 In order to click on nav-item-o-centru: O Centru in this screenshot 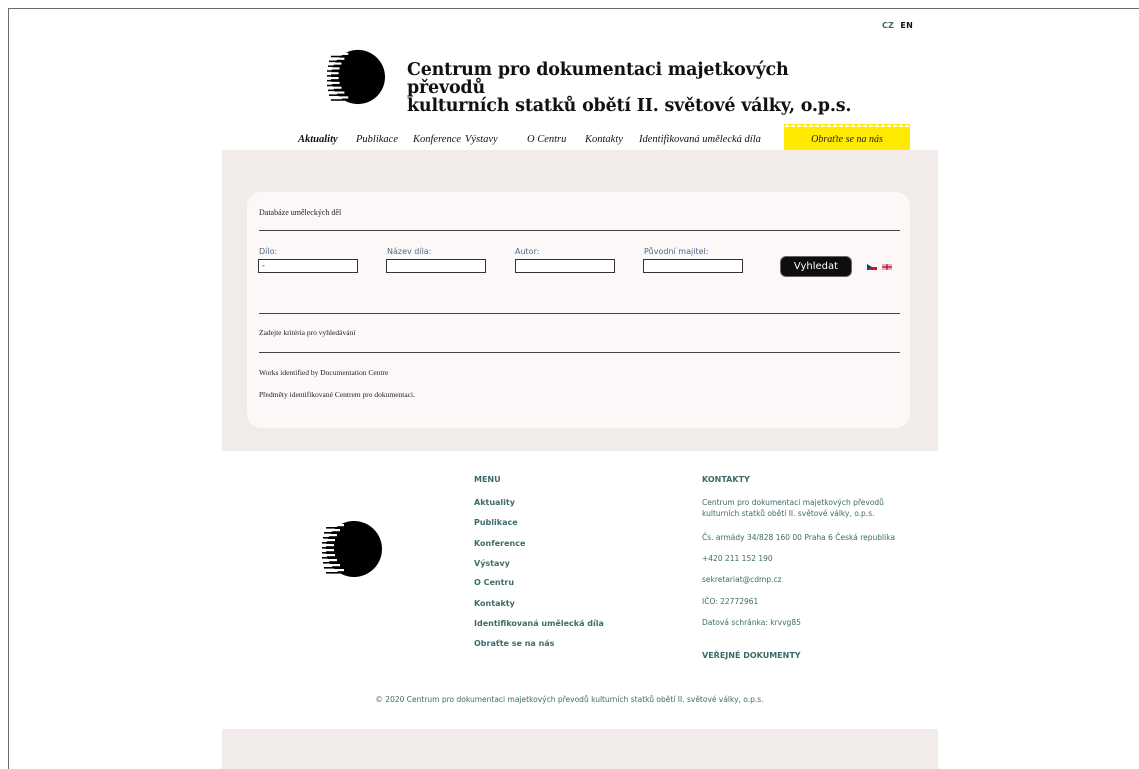, I will do `click(546, 139)`.